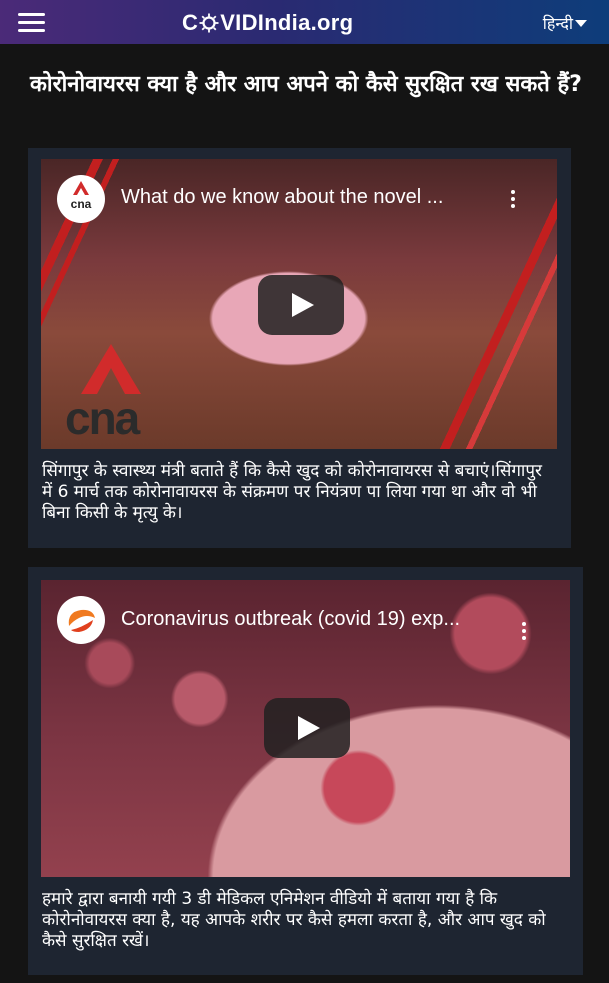 Image resolution: width=609 pixels, height=983 pixels. I want to click on top-navbar: C VIDIndia.org हिन्दी, so click(304, 22).